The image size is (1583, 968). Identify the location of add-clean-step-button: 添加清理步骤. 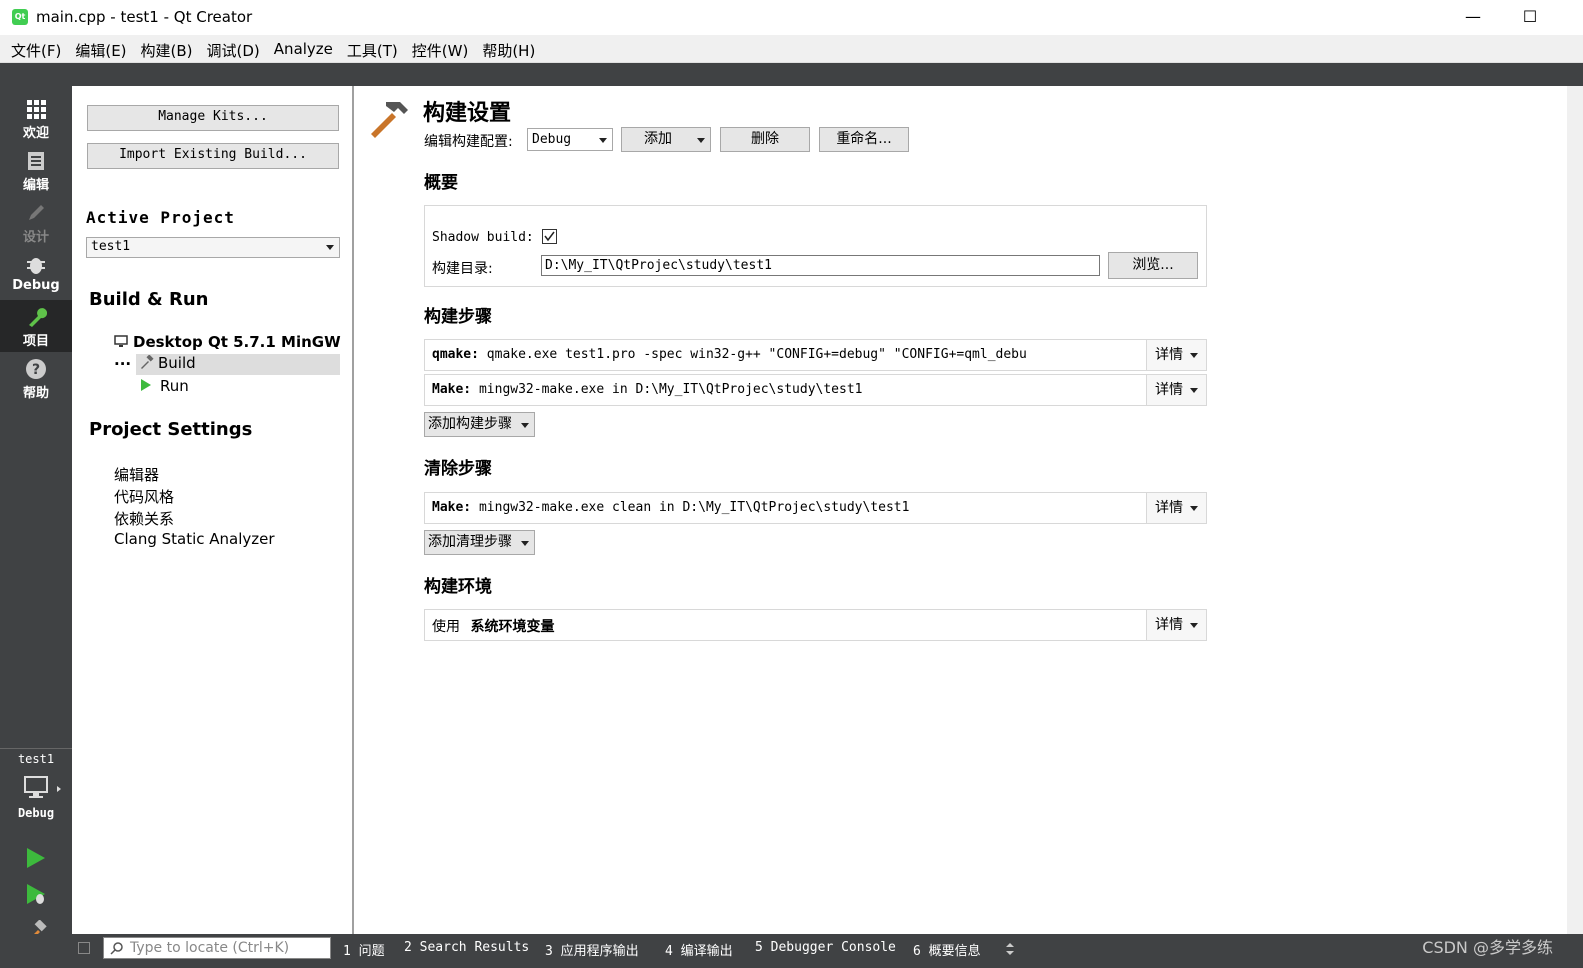
(479, 542).